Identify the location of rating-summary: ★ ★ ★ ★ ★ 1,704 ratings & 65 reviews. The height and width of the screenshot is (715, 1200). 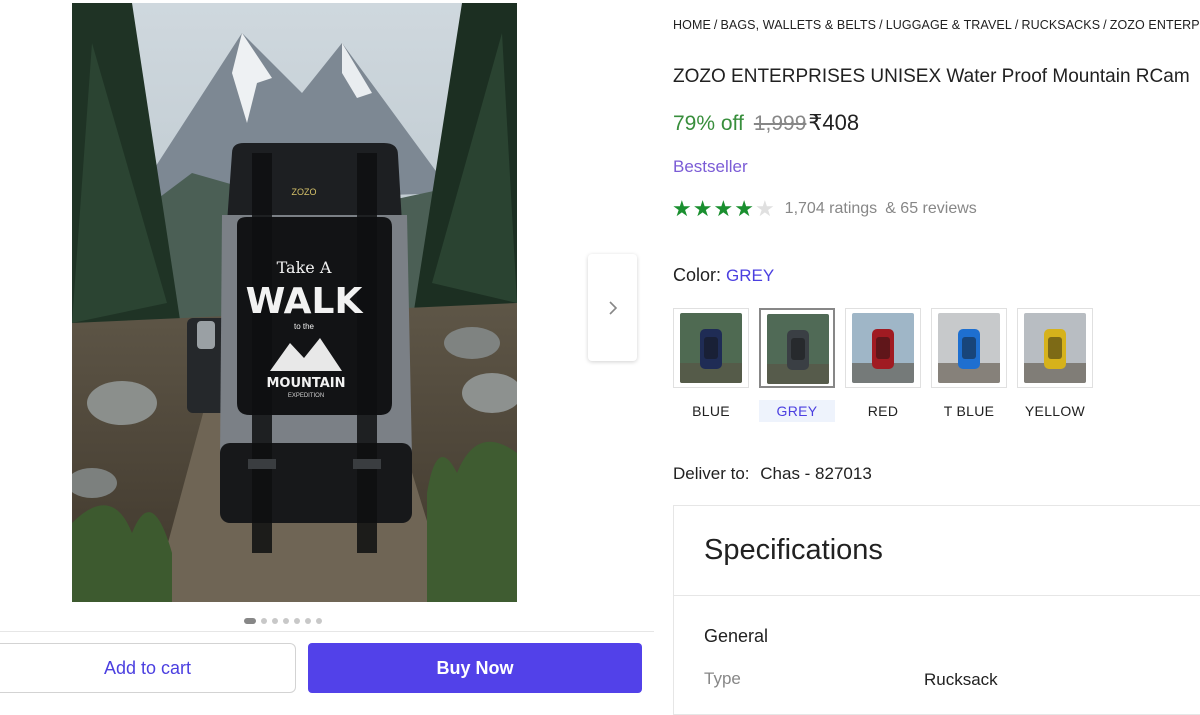
(824, 209).